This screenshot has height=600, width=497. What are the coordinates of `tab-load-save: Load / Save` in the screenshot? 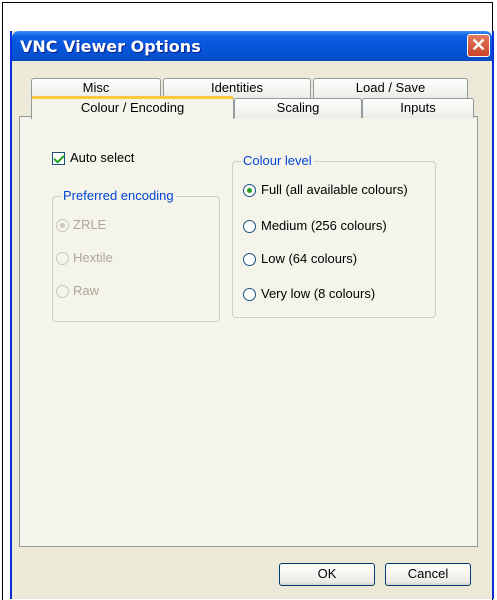 It's located at (390, 88).